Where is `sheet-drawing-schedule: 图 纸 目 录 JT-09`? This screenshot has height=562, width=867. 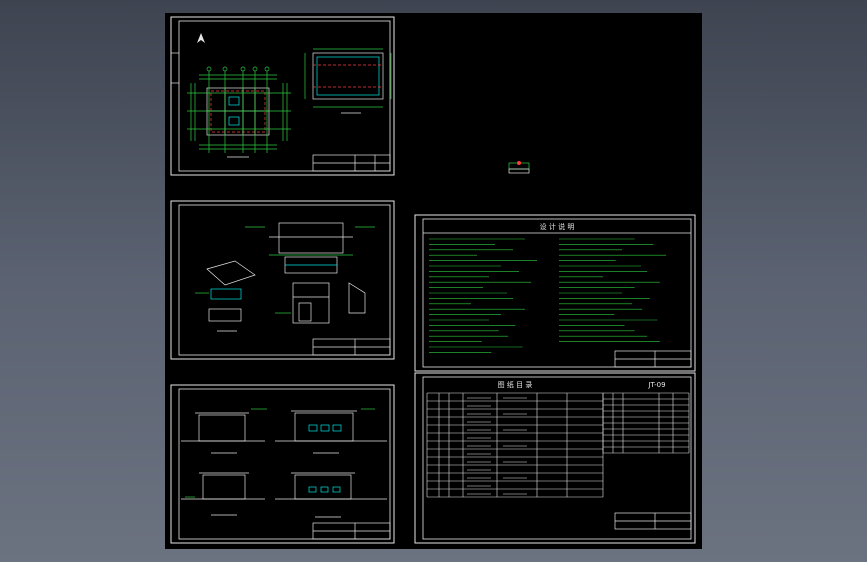
sheet-drawing-schedule: 图 纸 目 录 JT-09 is located at coordinates (555, 458).